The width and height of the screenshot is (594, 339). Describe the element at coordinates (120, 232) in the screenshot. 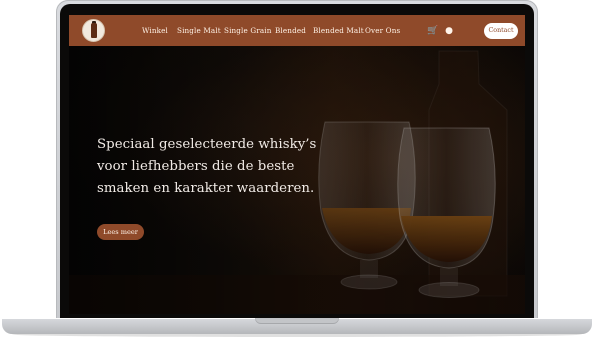

I see `read-more-button: Lees meer` at that location.